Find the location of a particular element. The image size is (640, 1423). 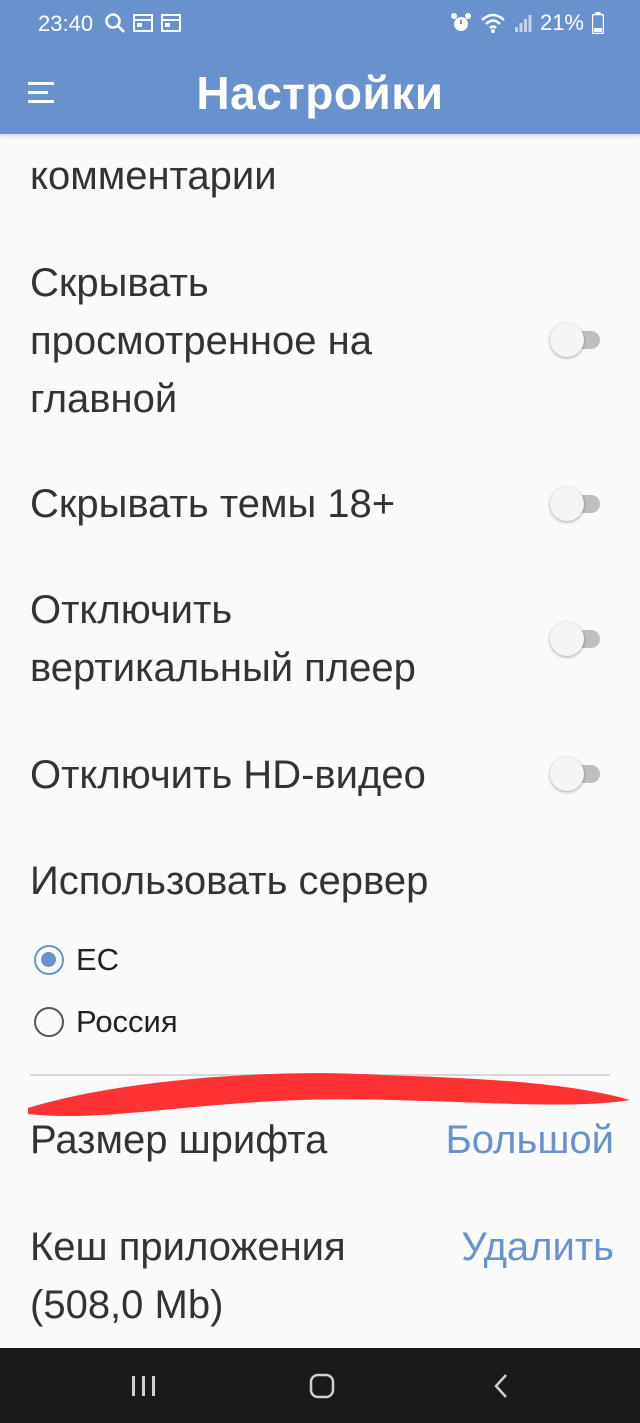

setting-partial-label: комментарии is located at coordinates (153, 176).